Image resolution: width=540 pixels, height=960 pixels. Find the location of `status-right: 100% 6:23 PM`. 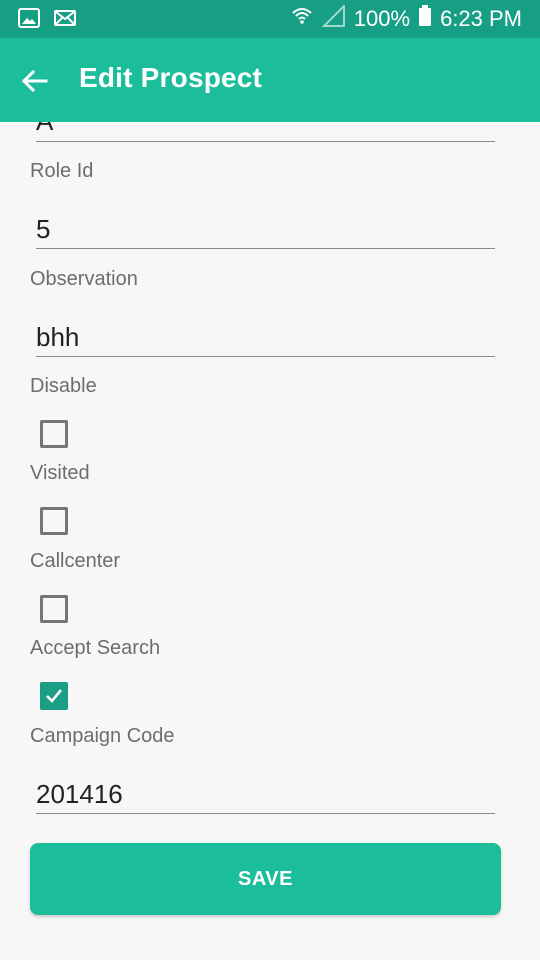

status-right: 100% 6:23 PM is located at coordinates (406, 18).